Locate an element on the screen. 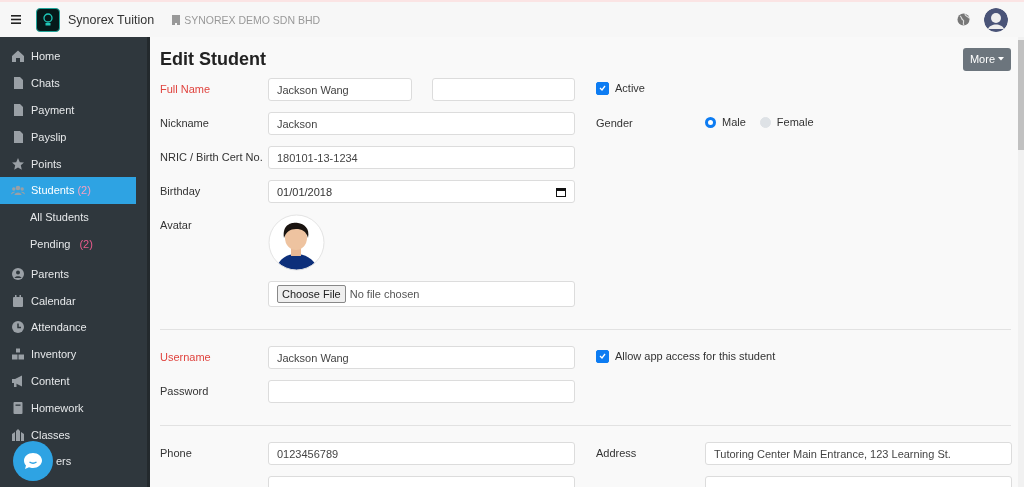 The height and width of the screenshot is (487, 1024). clock-icon is located at coordinates (18, 327).